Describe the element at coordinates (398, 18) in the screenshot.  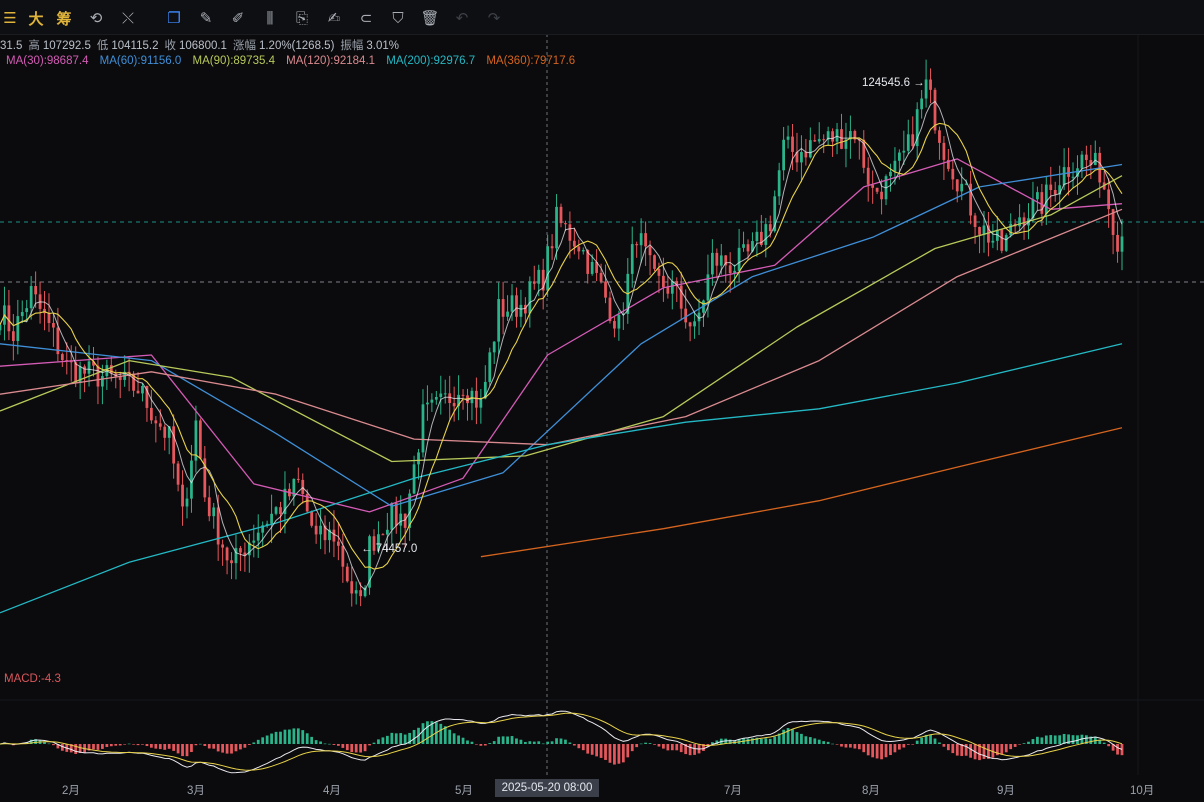
I see `filter-icon: ⛉` at that location.